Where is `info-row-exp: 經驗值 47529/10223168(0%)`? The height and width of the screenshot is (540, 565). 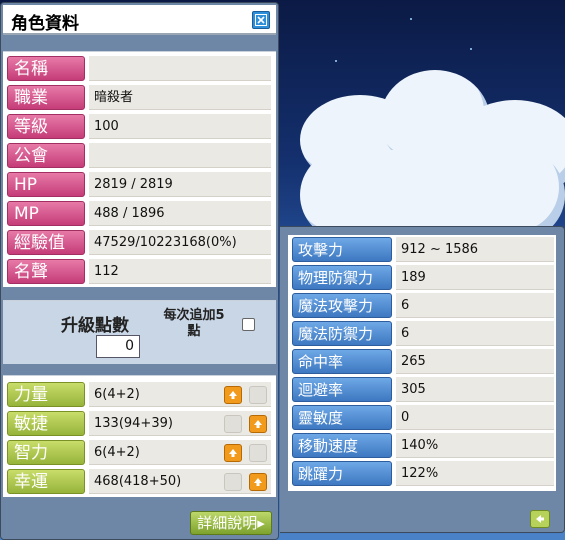
info-row-exp: 經驗值 47529/10223168(0%) is located at coordinates (139, 242).